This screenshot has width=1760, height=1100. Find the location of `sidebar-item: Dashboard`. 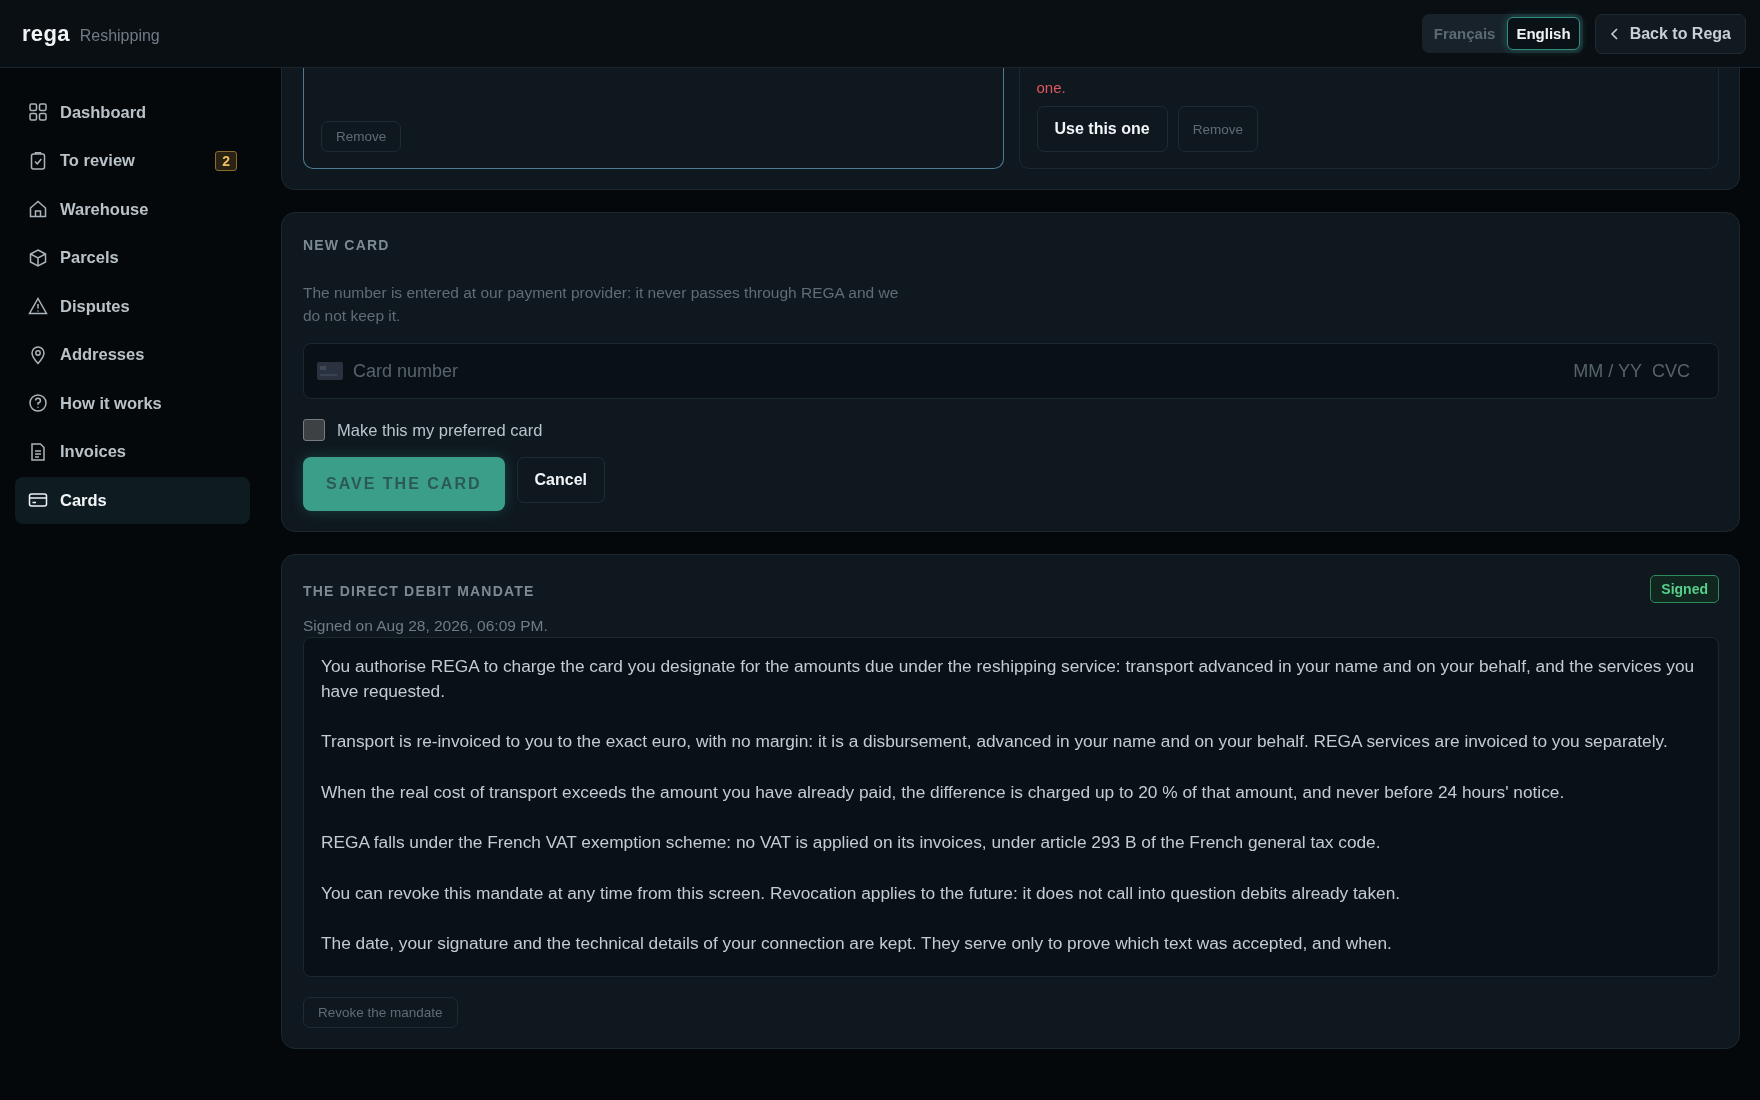

sidebar-item: Dashboard is located at coordinates (132, 112).